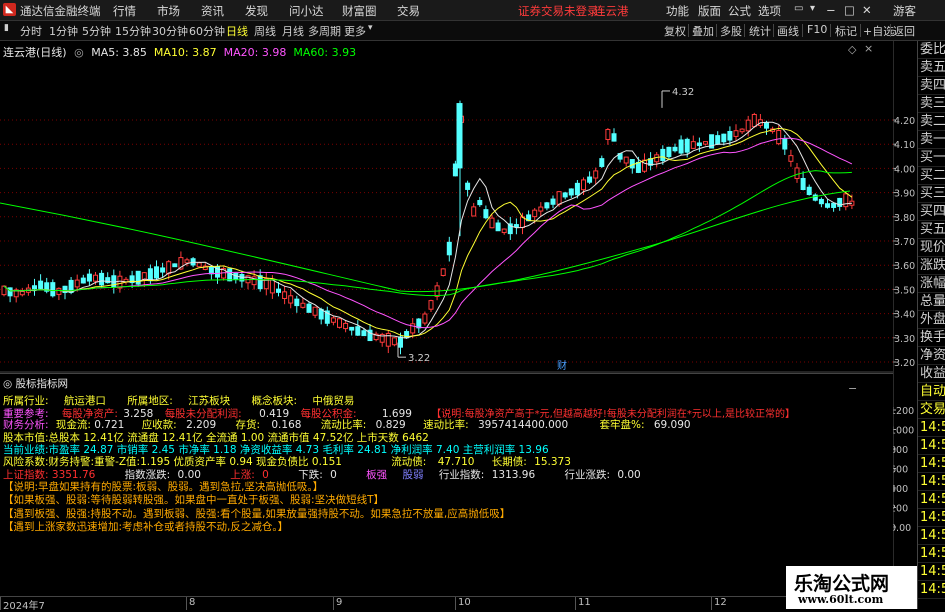 The height and width of the screenshot is (612, 945). Describe the element at coordinates (370, 28) in the screenshot. I see `more-down-icon: ▾` at that location.